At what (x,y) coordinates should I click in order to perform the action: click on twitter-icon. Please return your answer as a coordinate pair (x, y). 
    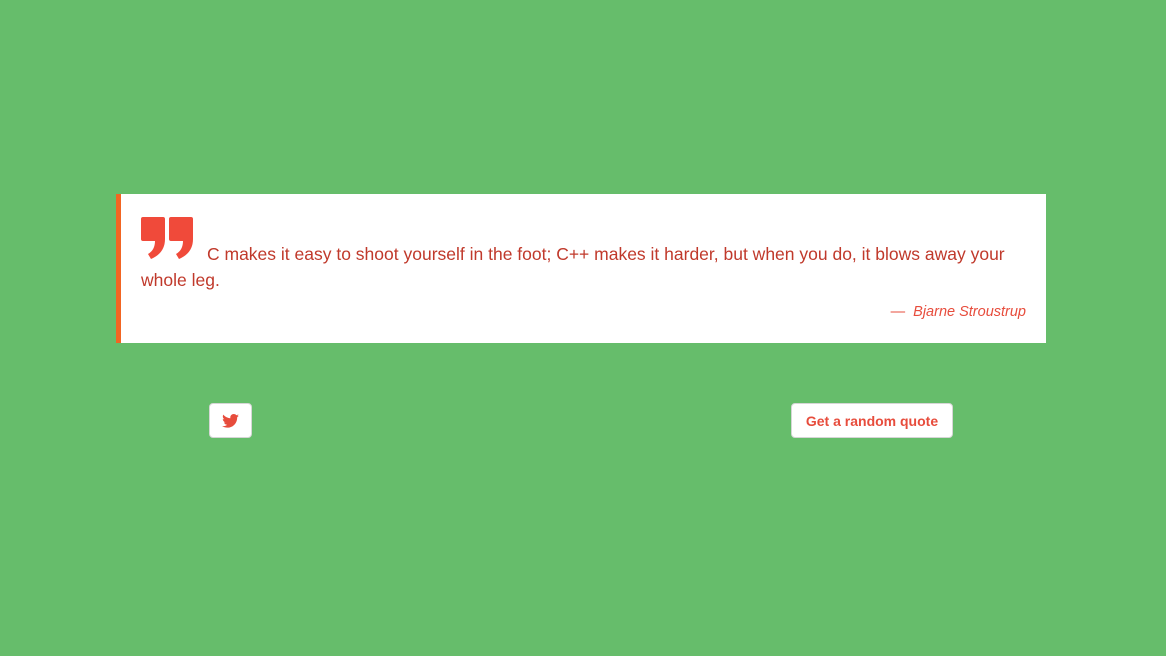
    Looking at the image, I should click on (230, 420).